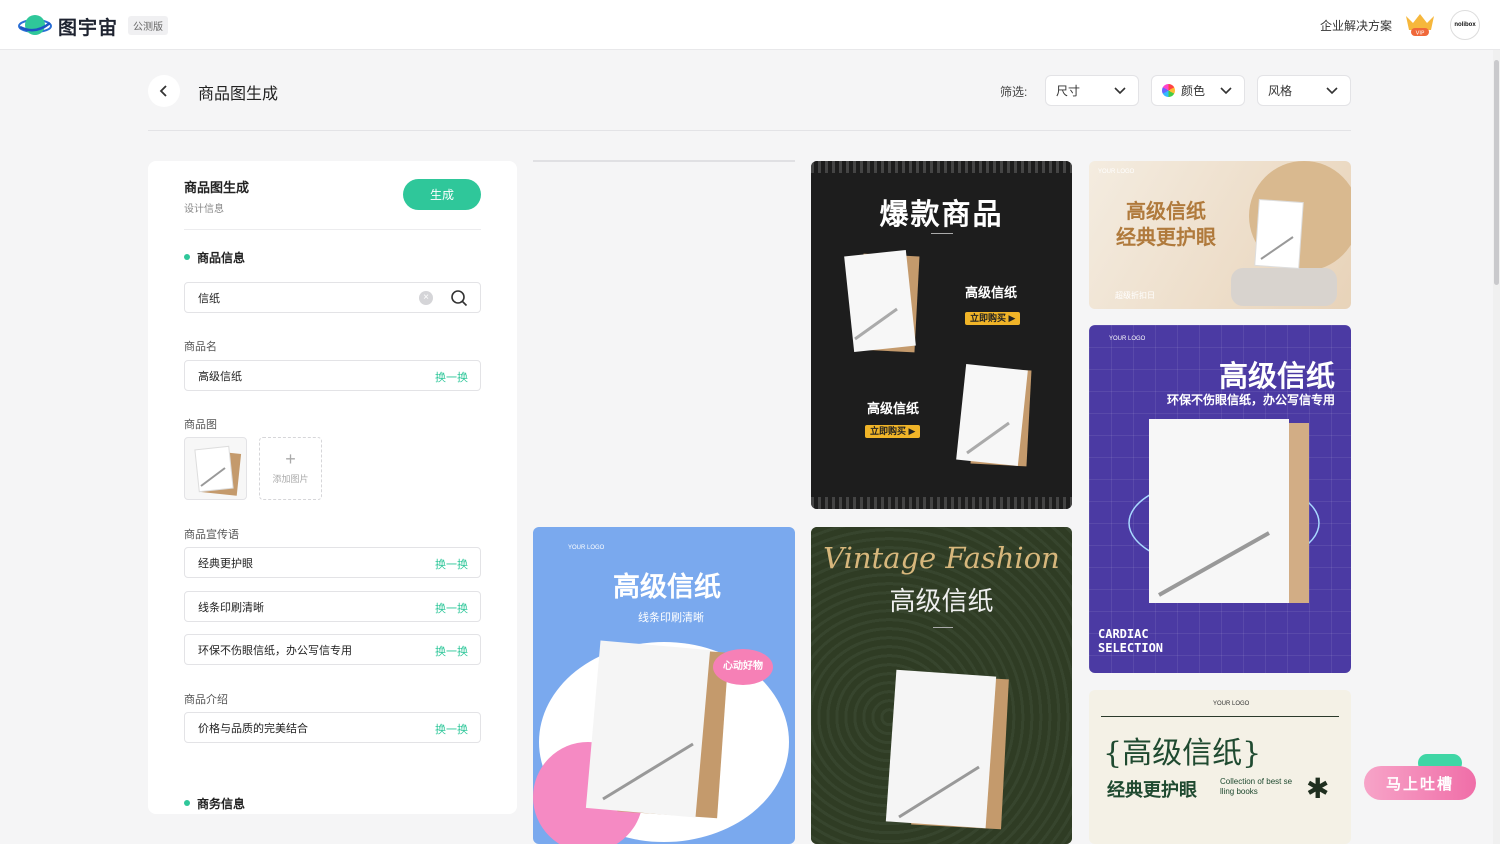  I want to click on business-info-heading: 商务信息, so click(214, 803).